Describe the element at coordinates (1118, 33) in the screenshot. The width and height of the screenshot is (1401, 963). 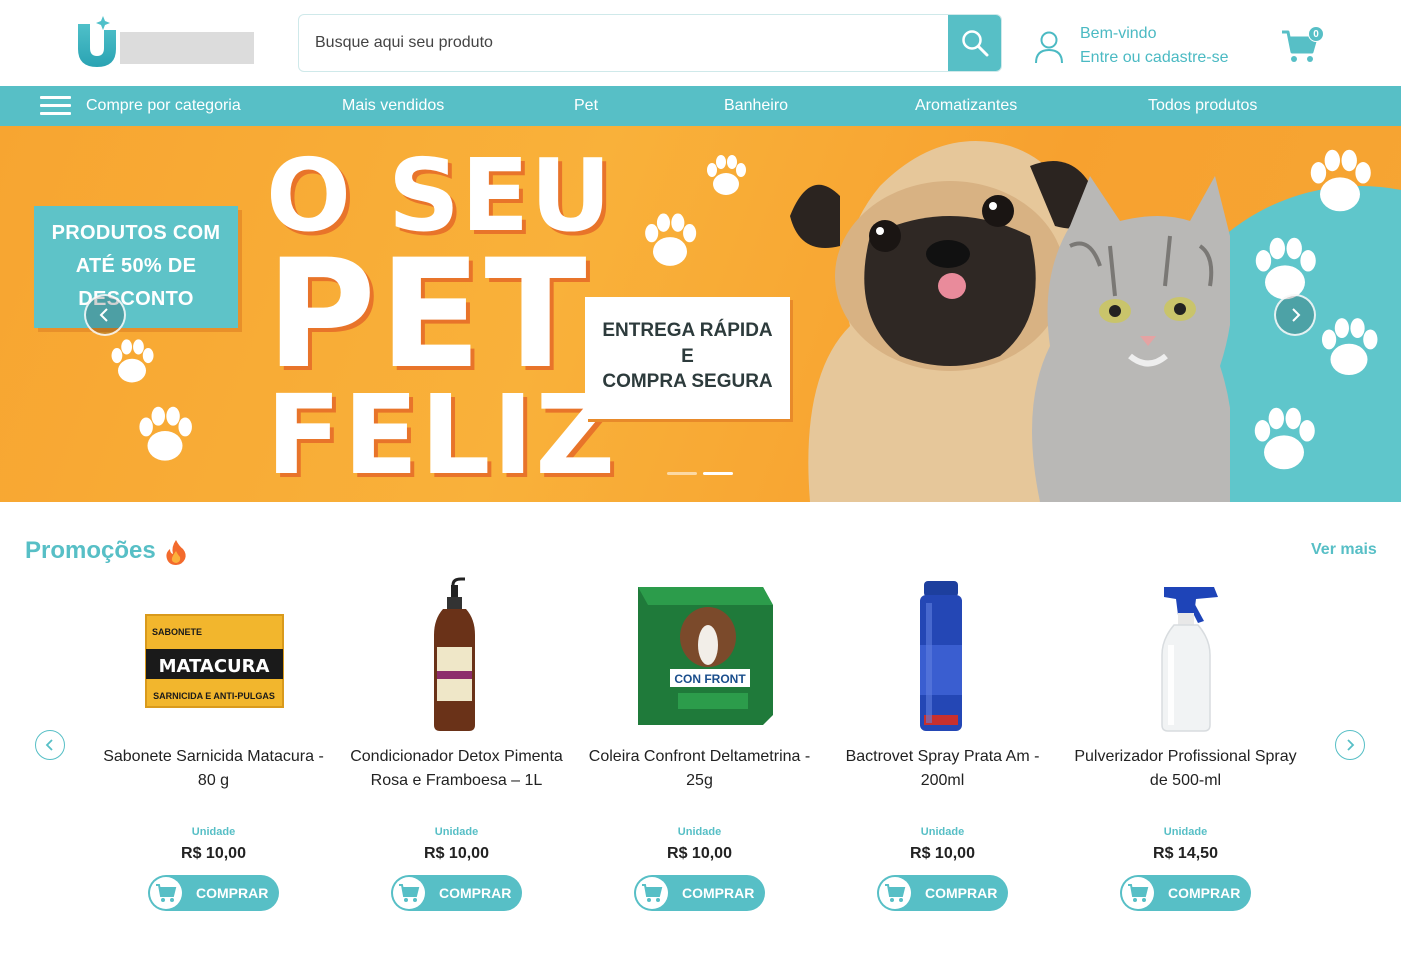
I see `welcome-text: Bem-vindo` at that location.